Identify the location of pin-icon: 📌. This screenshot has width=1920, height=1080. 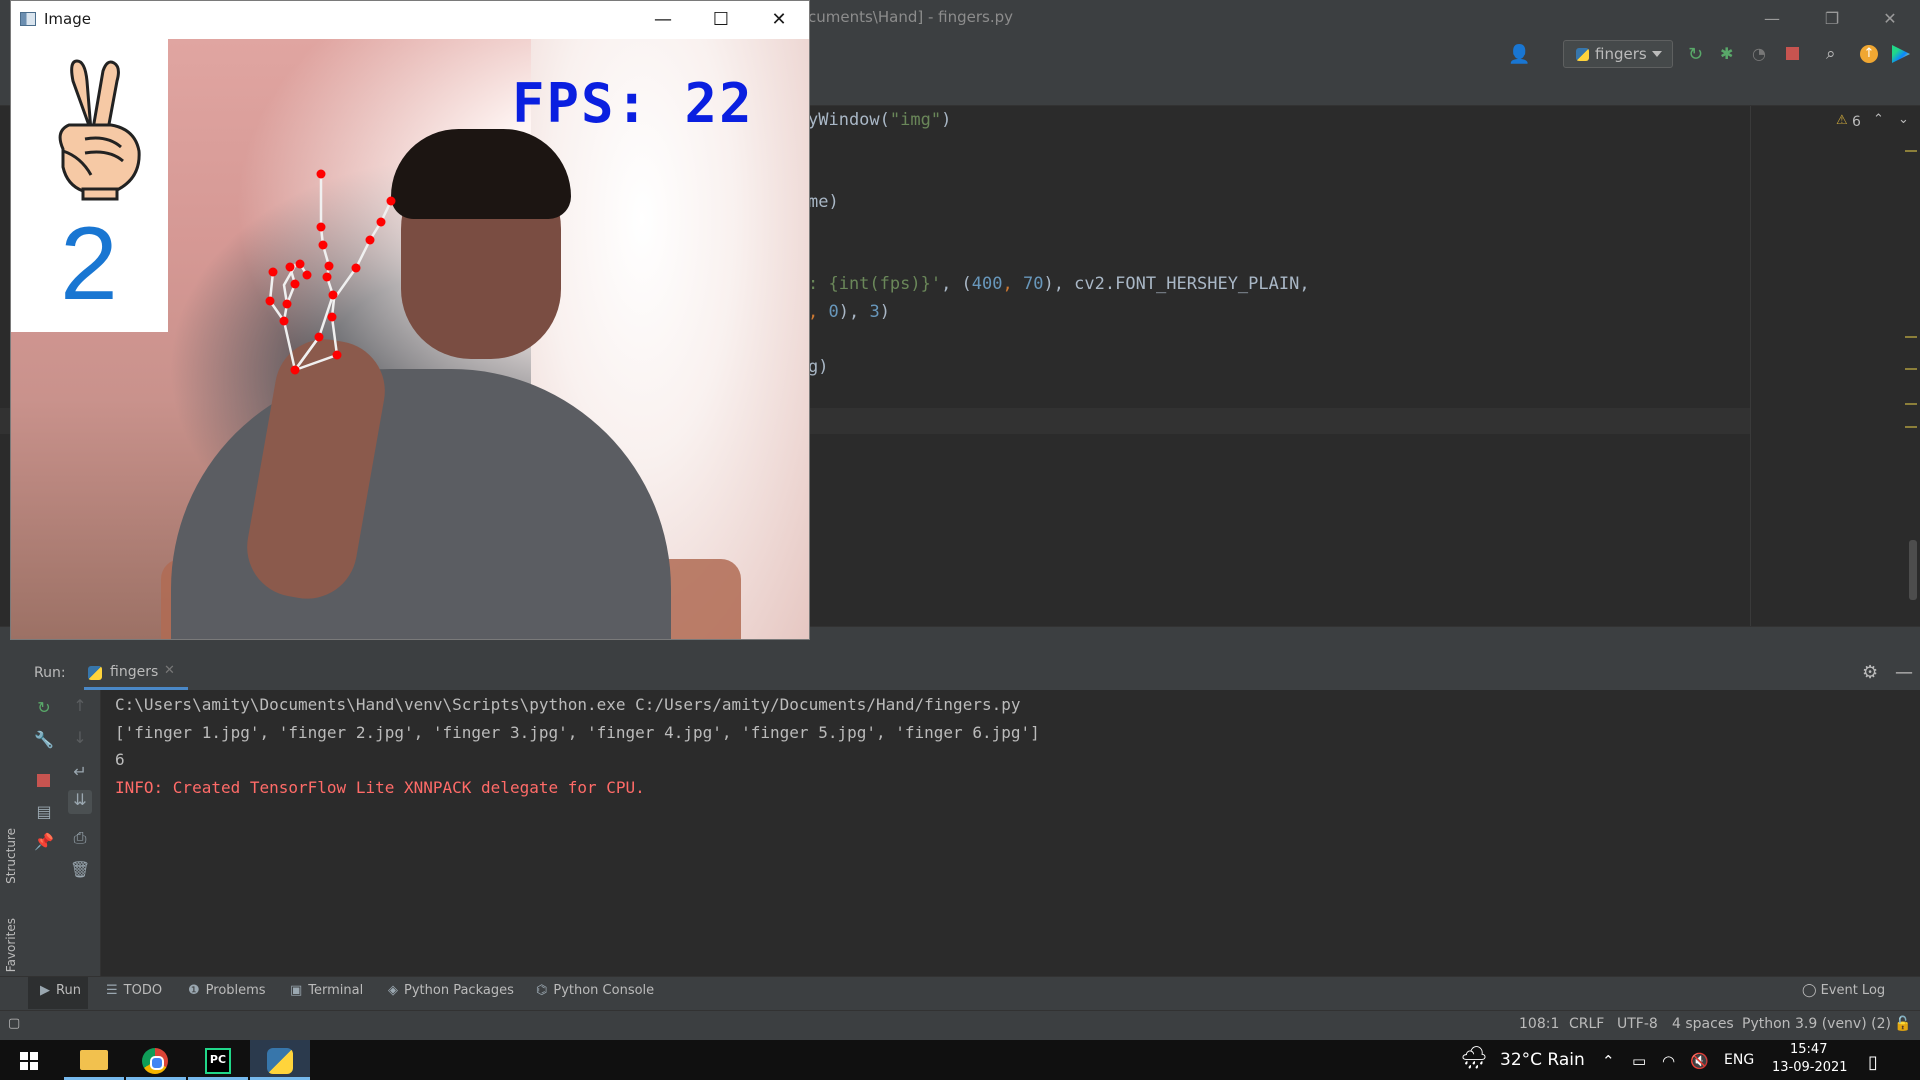
(44, 842).